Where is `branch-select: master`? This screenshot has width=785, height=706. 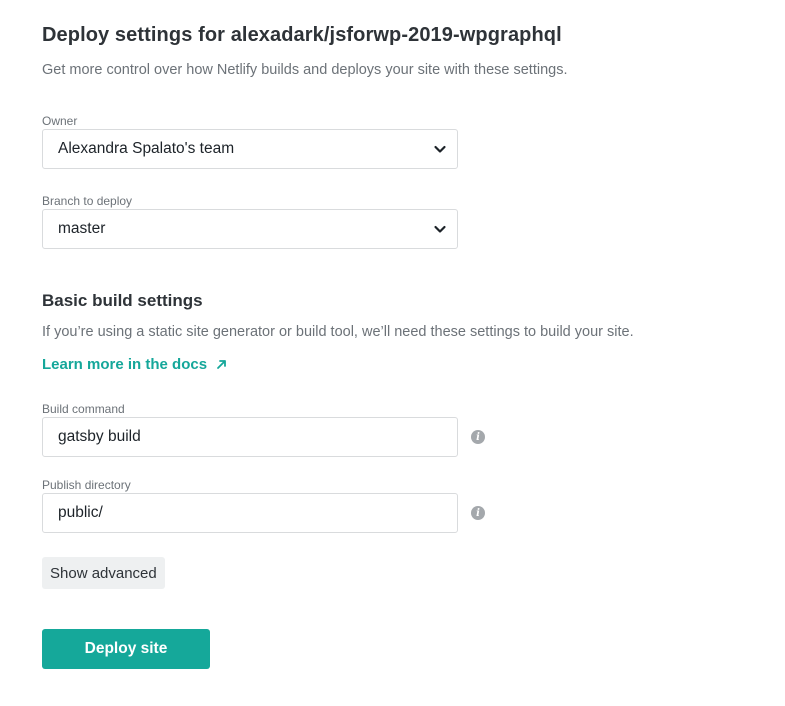
branch-select: master is located at coordinates (250, 229).